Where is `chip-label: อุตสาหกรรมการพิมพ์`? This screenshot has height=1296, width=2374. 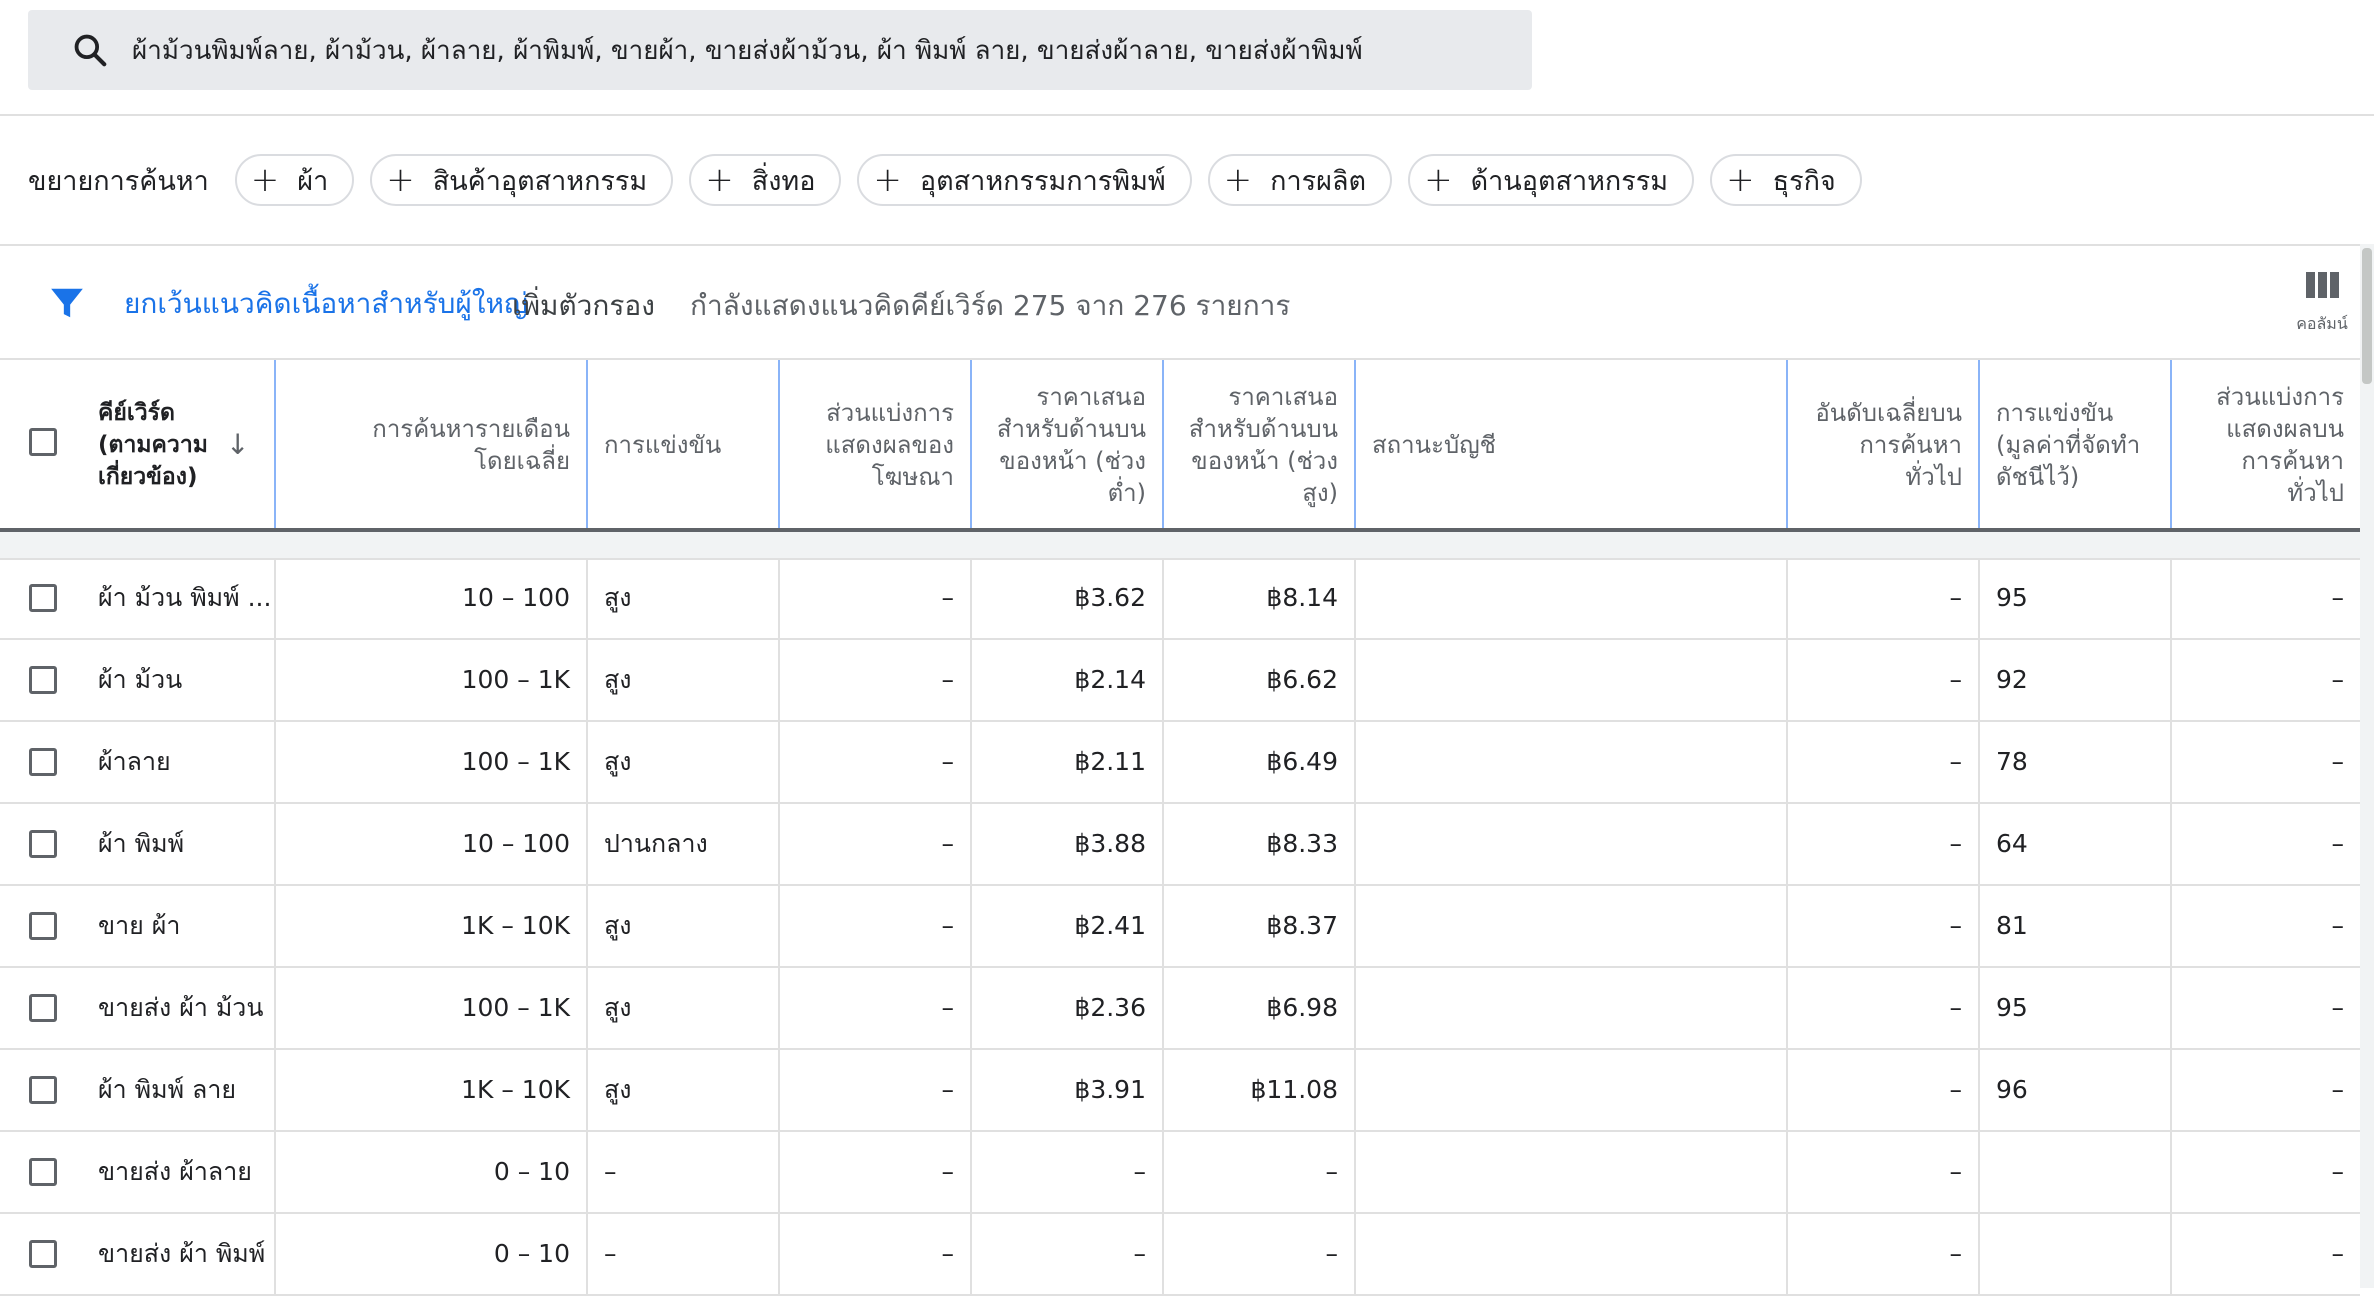
chip-label: อุตสาหกรรมการพิมพ์ is located at coordinates (1042, 181).